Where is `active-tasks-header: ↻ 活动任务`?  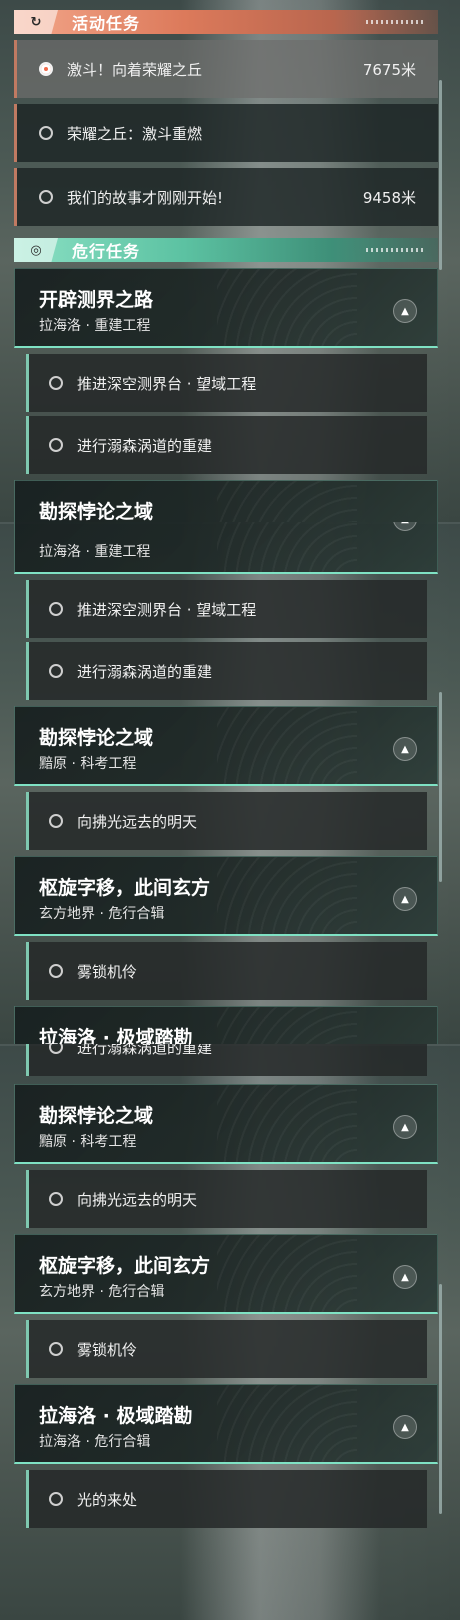
active-tasks-header: ↻ 活动任务 is located at coordinates (226, 22).